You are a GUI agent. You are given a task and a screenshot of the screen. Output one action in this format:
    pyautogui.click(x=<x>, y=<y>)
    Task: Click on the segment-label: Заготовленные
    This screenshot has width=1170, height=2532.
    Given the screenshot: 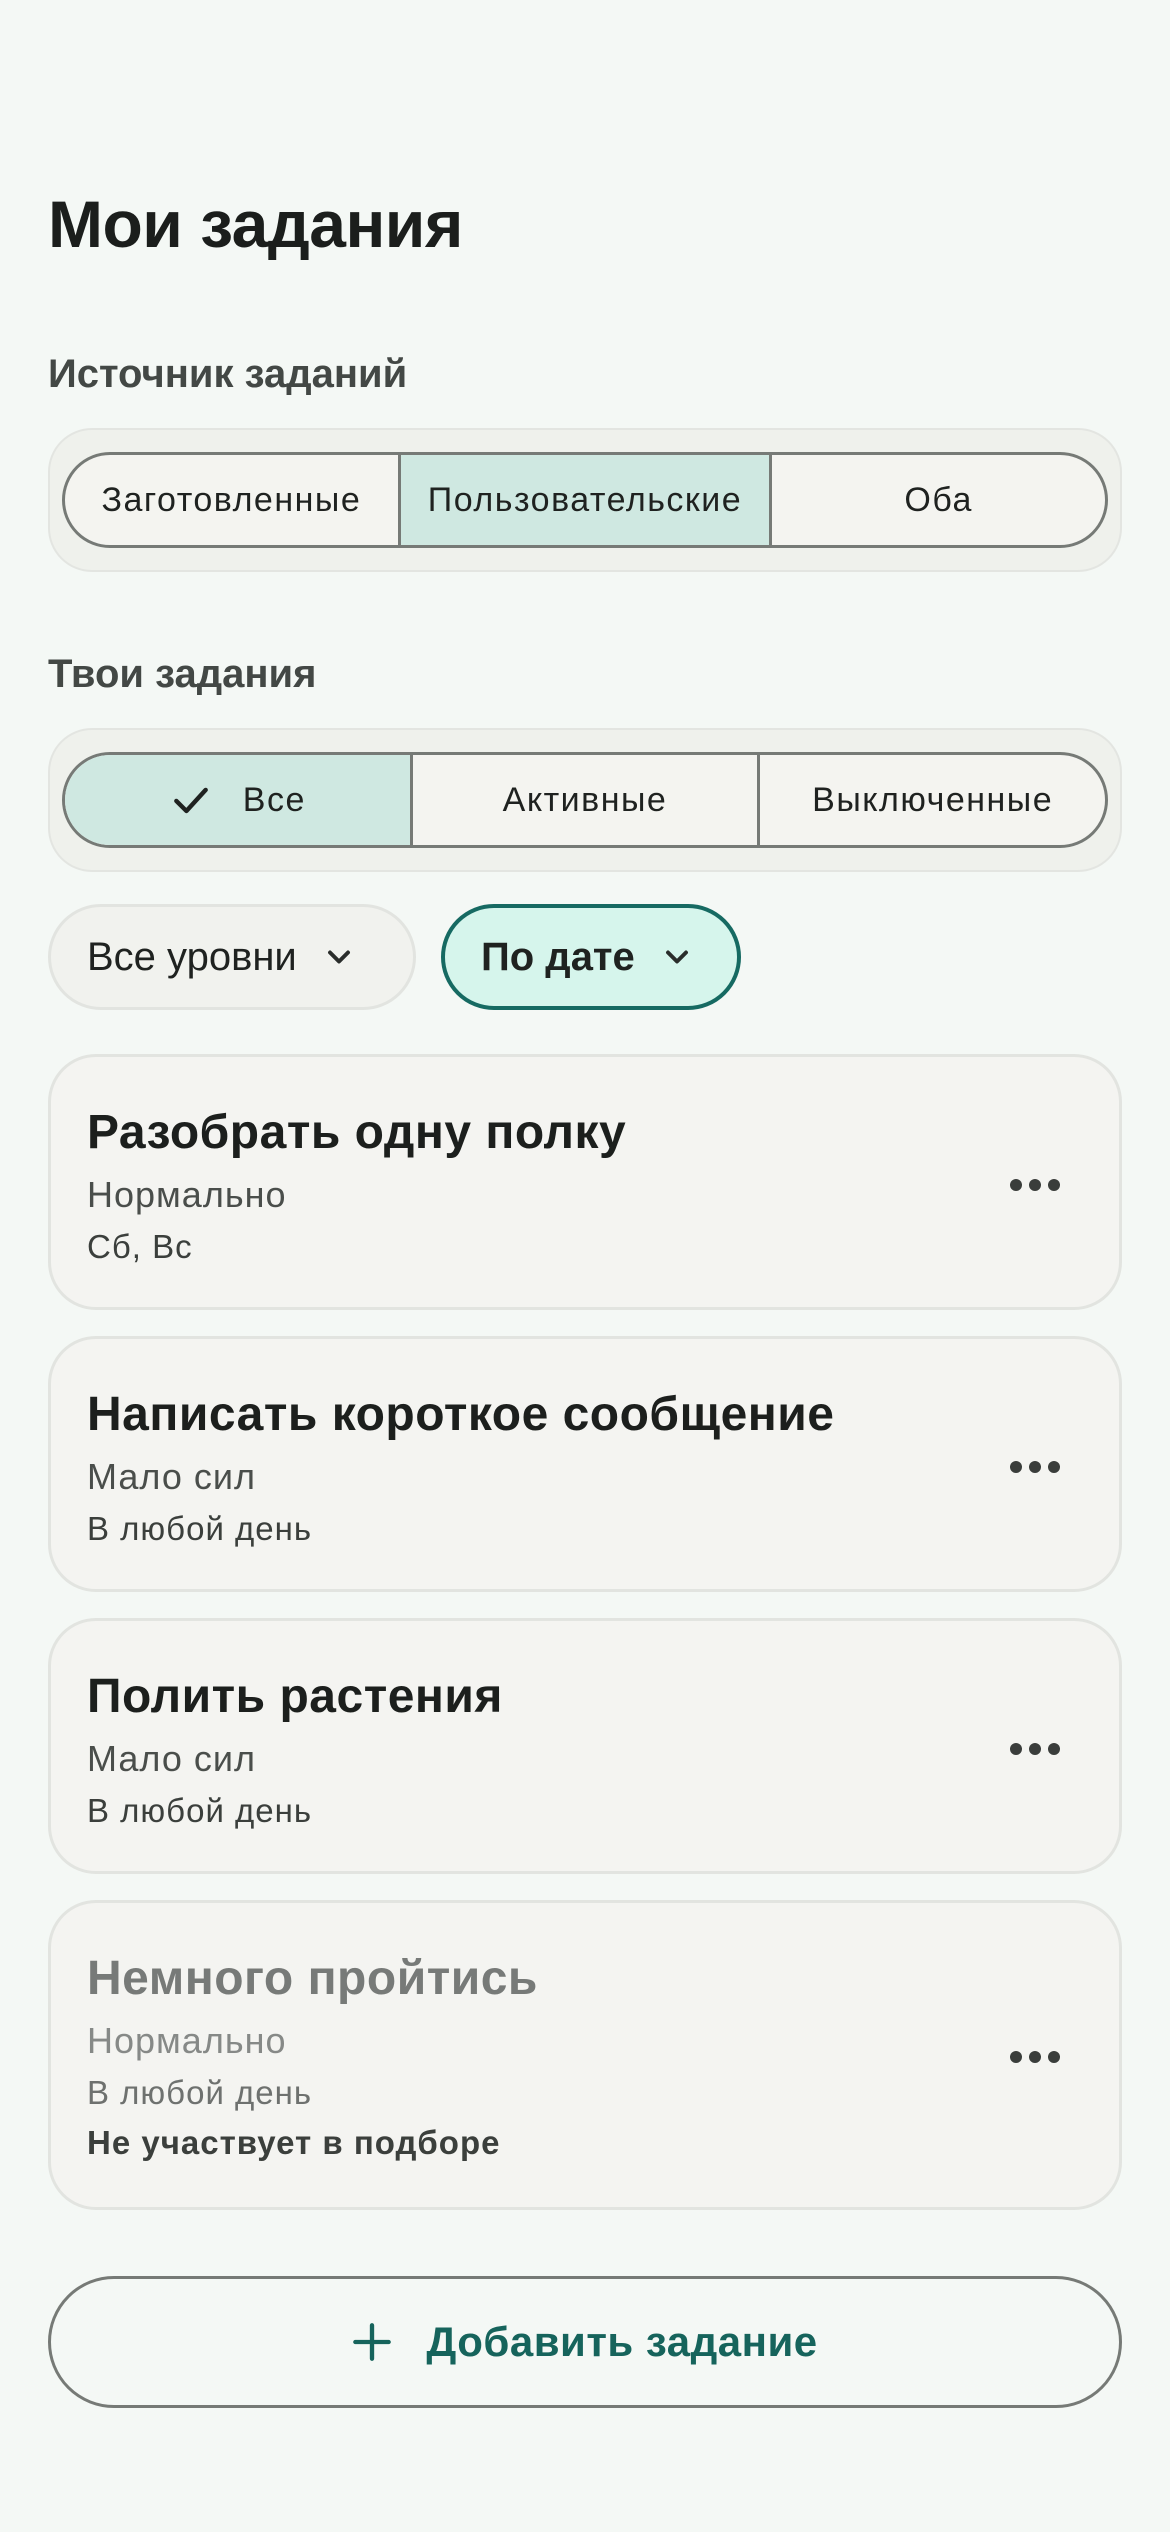 What is the action you would take?
    pyautogui.click(x=231, y=500)
    